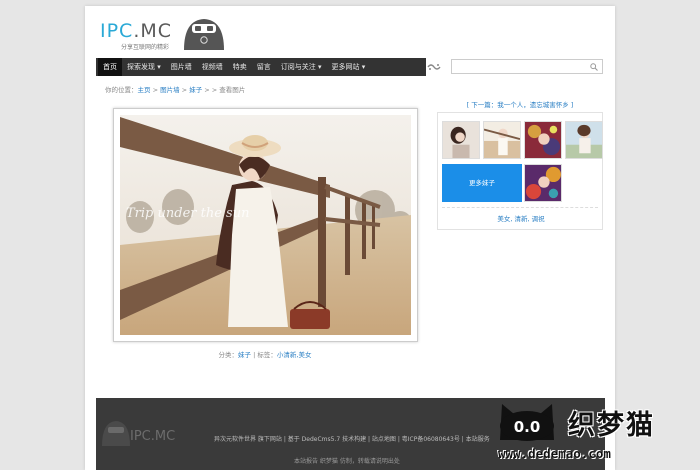  I want to click on watermark-url: www.dedemao.com, so click(554, 453).